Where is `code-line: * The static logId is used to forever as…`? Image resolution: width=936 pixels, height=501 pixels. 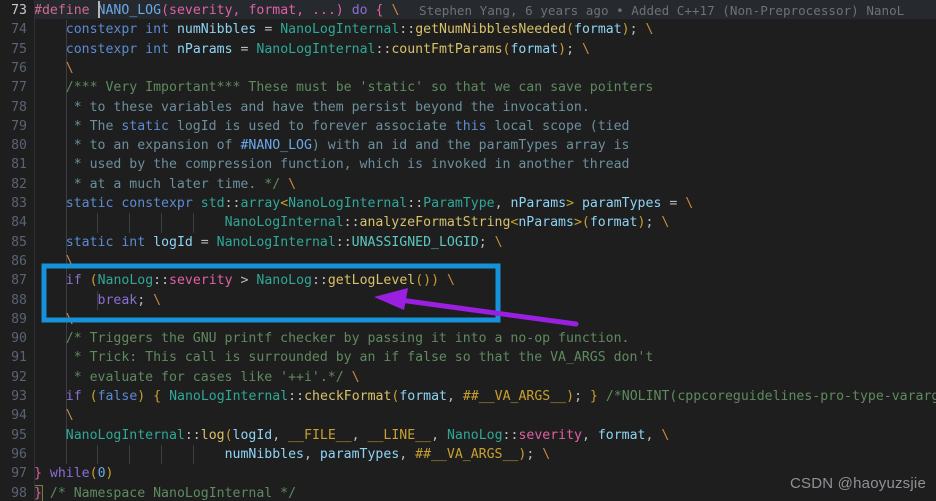 code-line: * The static logId is used to forever as… is located at coordinates (332, 126).